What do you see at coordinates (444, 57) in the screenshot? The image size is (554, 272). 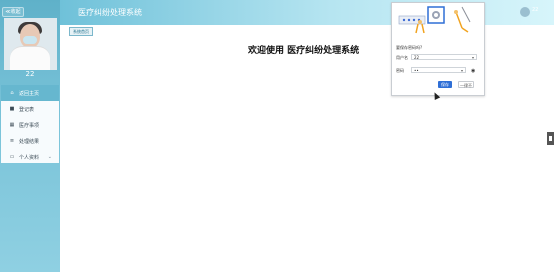 I see `username-field: 22 ▾` at bounding box center [444, 57].